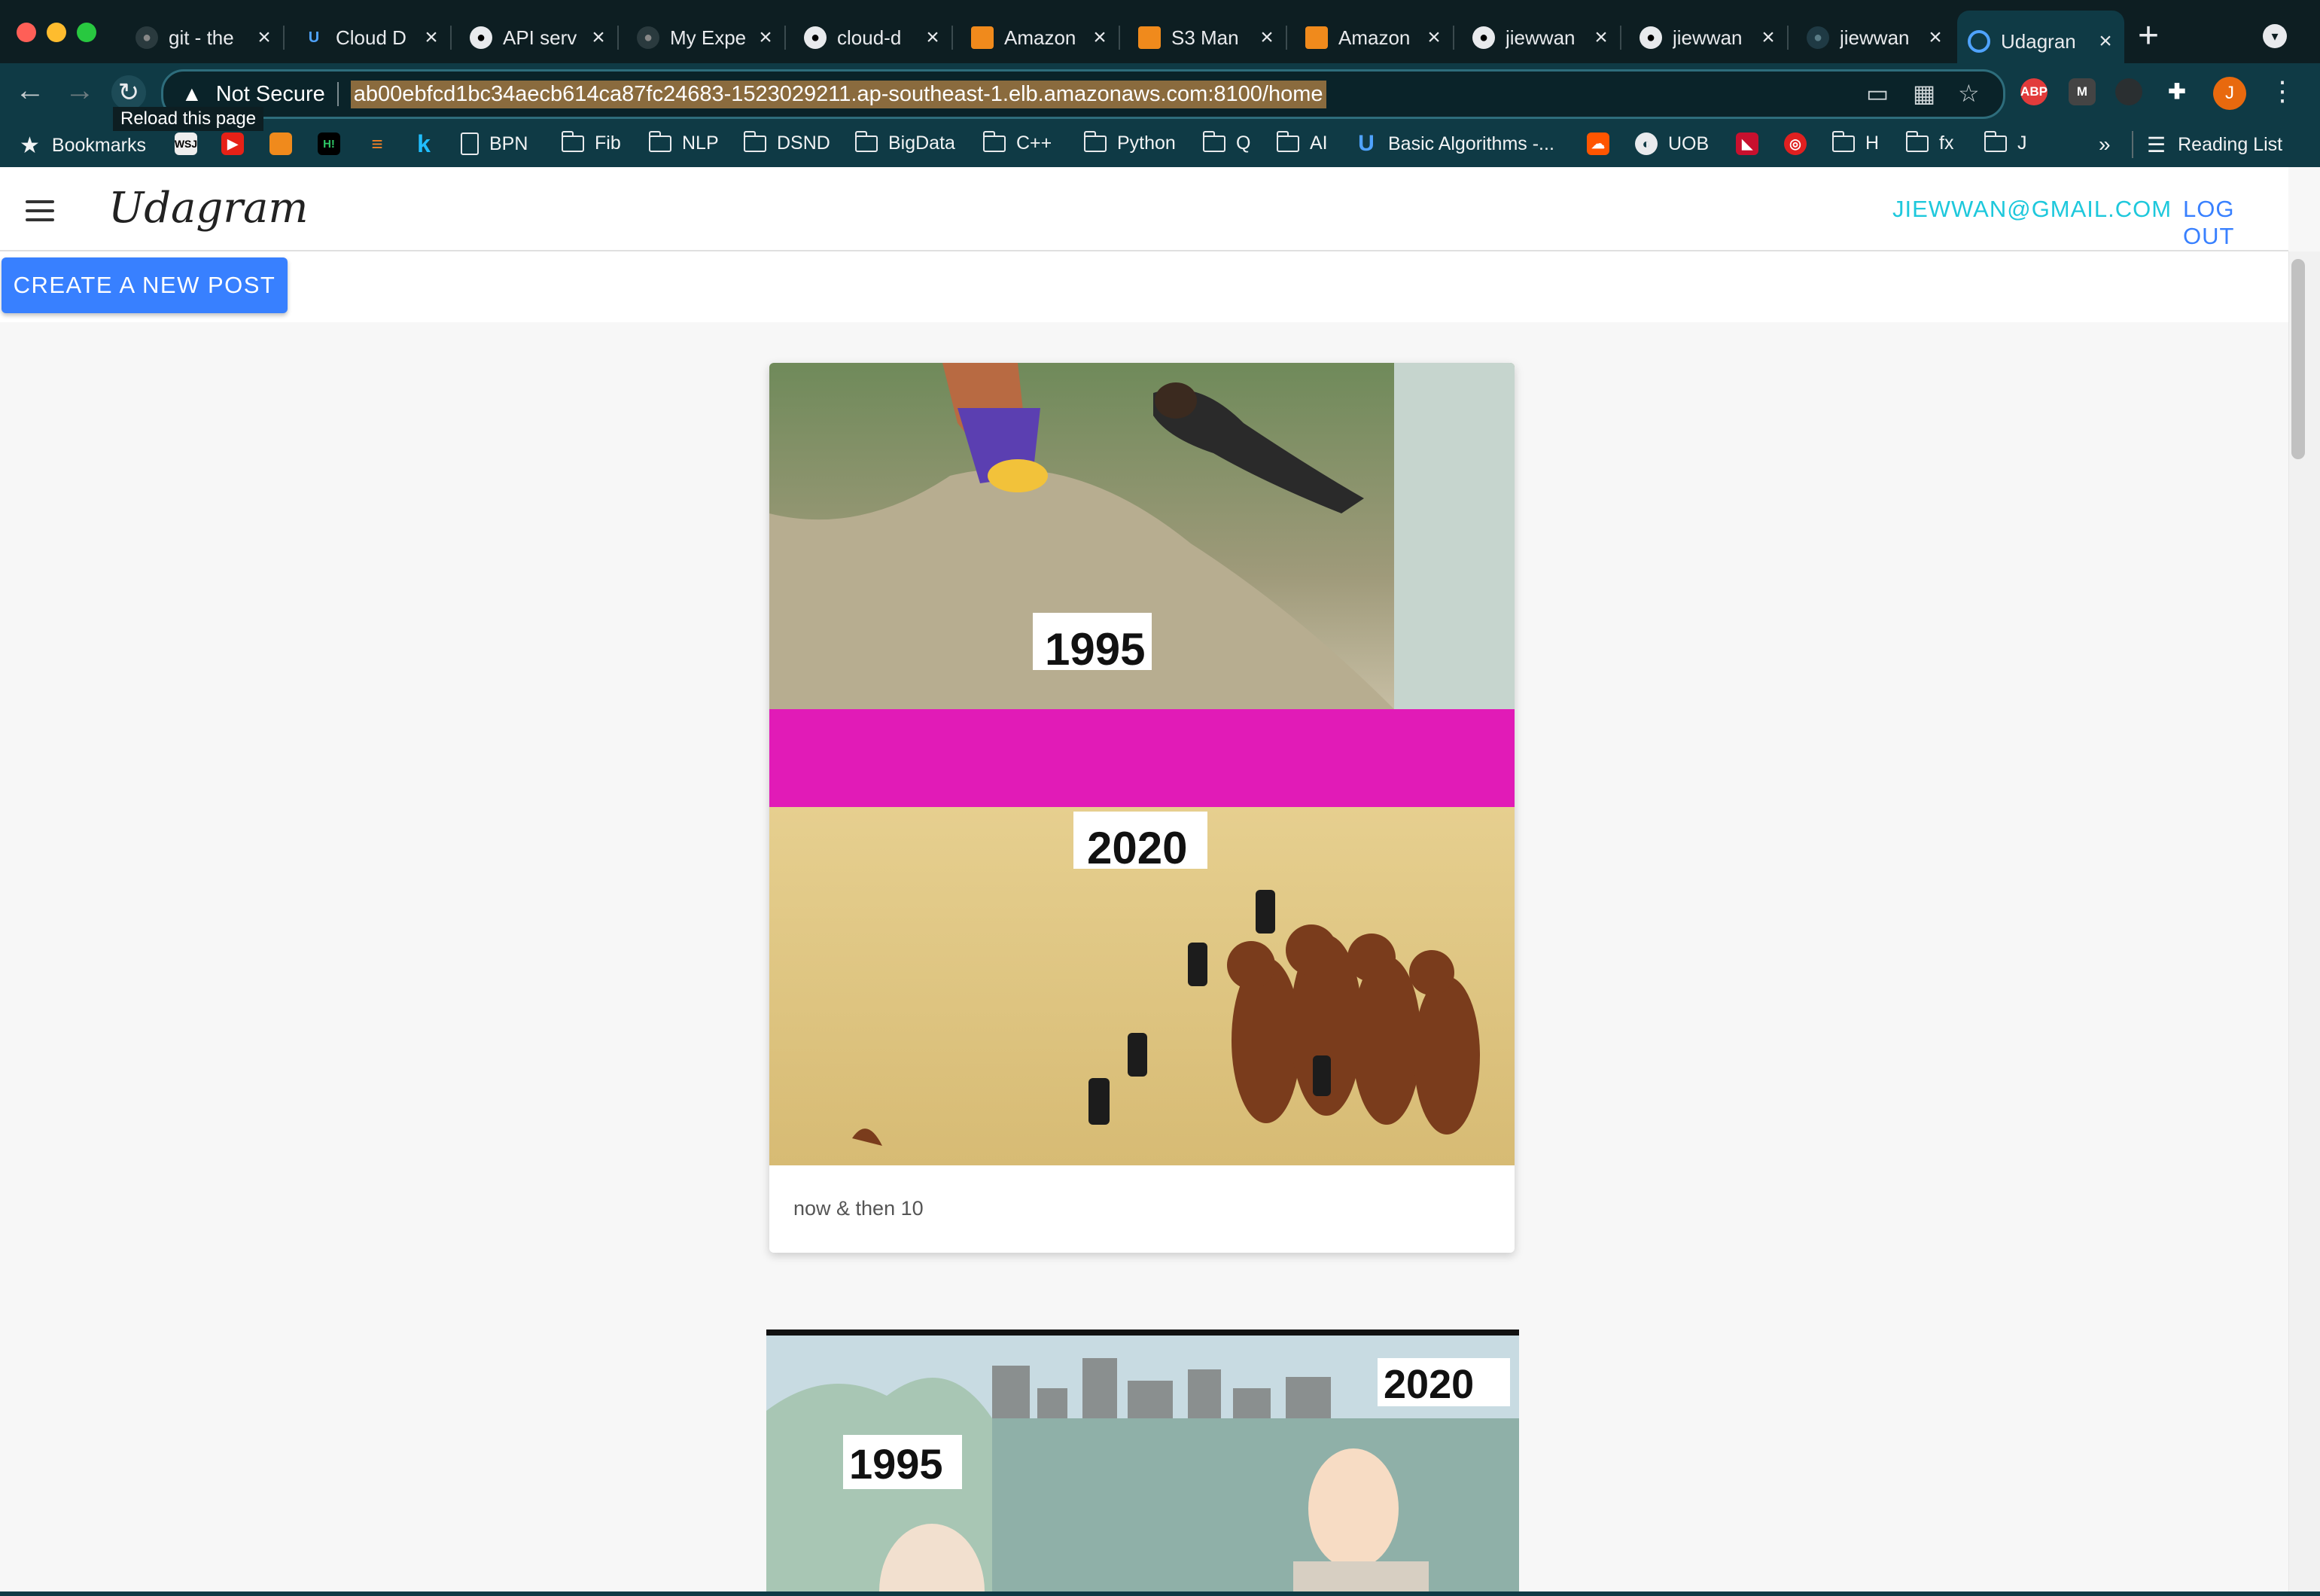 The height and width of the screenshot is (1596, 2320). I want to click on cast-icon: ▭, so click(1877, 94).